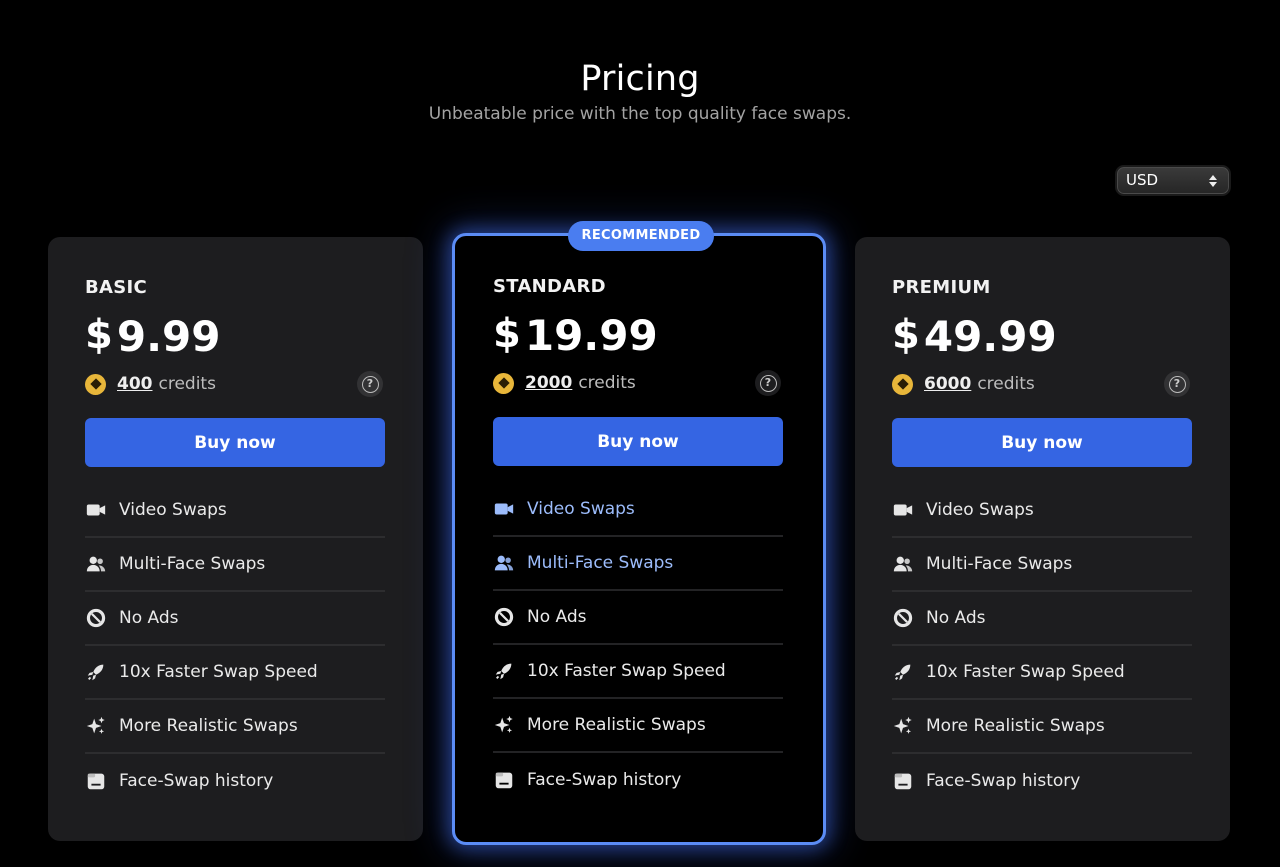 This screenshot has height=867, width=1280. Describe the element at coordinates (235, 337) in the screenshot. I see `plan-price: $ 9.99` at that location.